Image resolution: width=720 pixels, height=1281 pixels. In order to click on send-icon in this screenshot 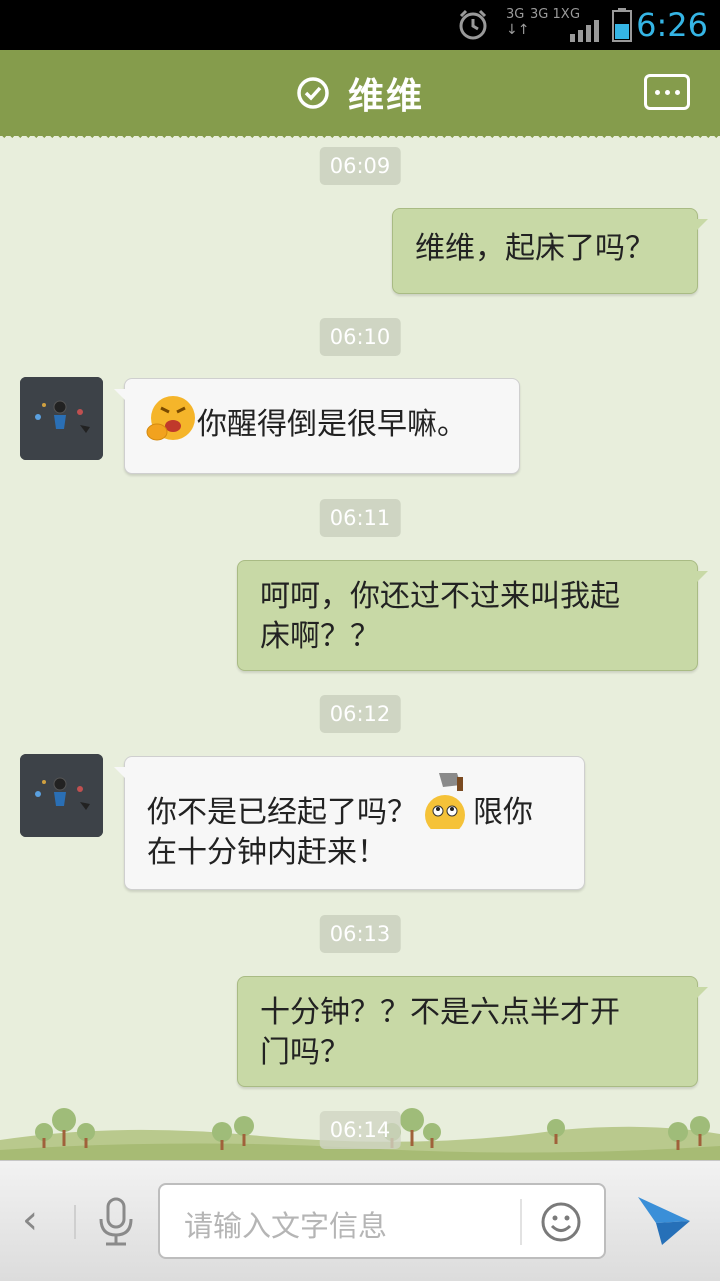, I will do `click(664, 1220)`.